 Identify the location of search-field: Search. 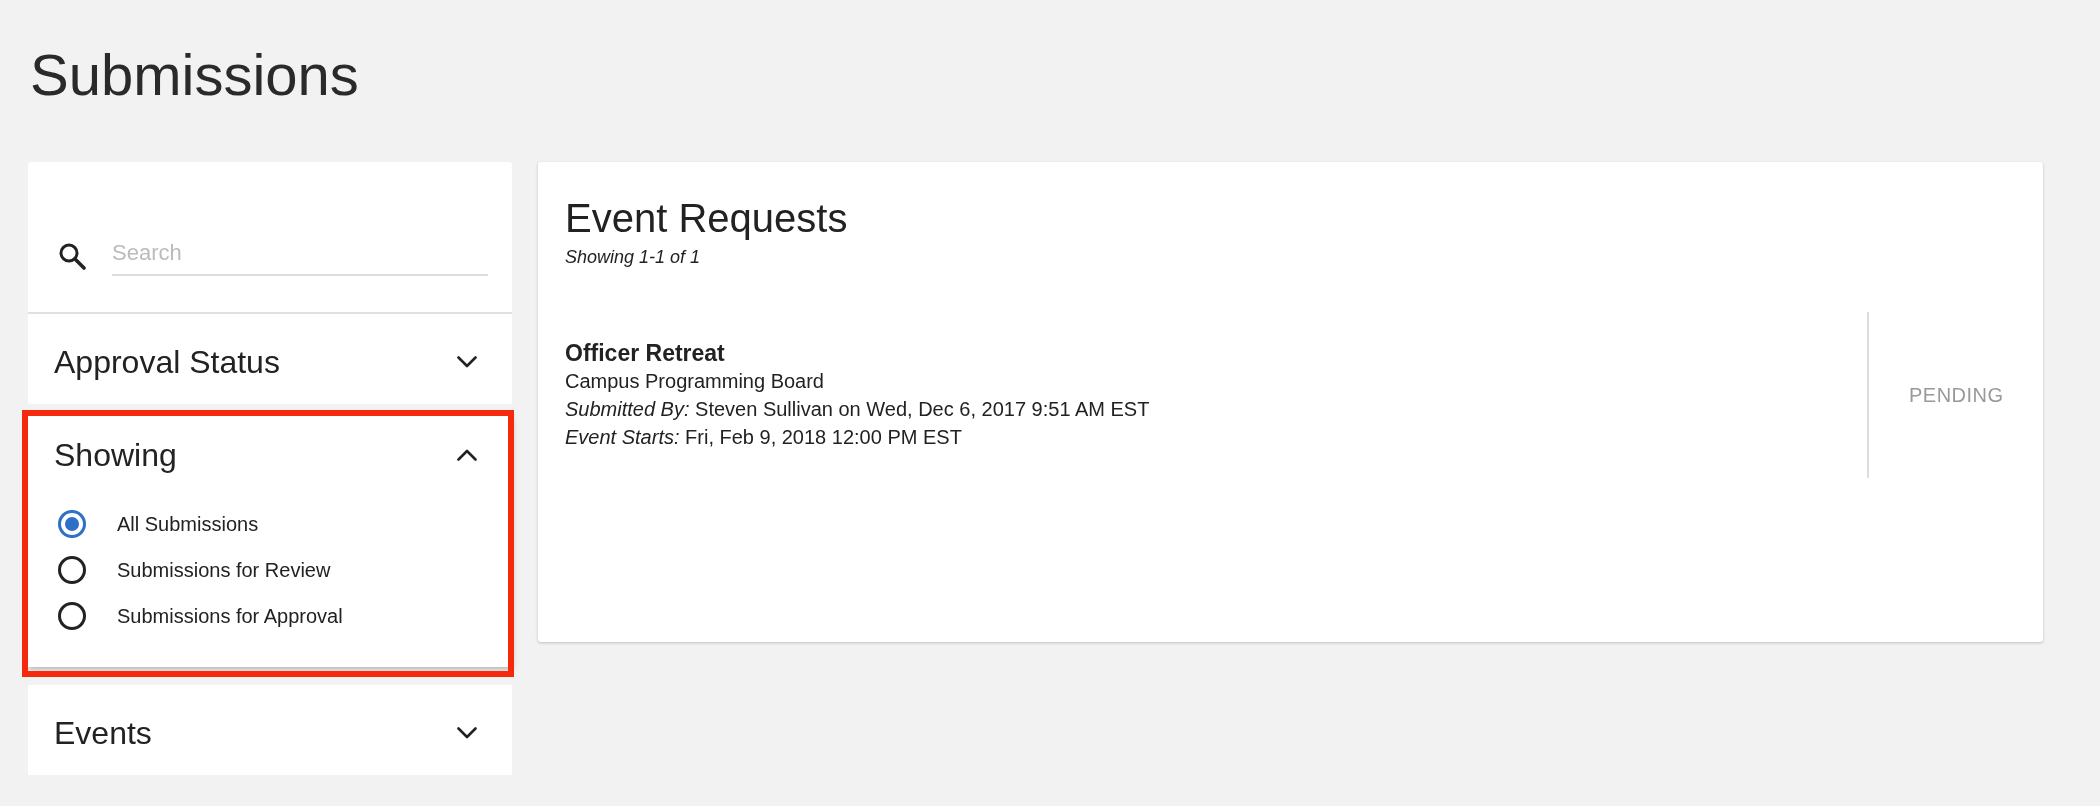
(300, 258).